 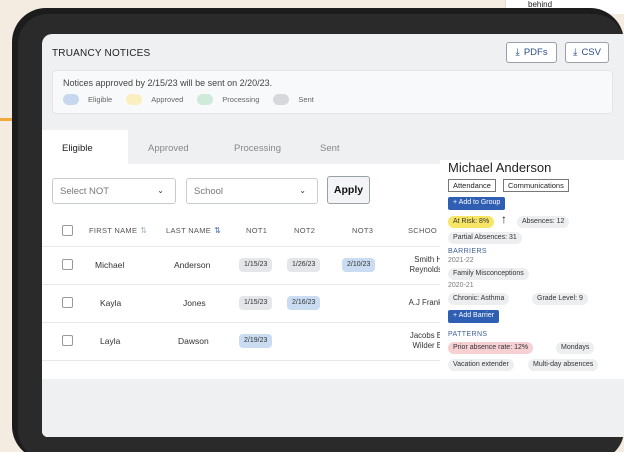 I want to click on header-not3: NOT3, so click(x=363, y=230).